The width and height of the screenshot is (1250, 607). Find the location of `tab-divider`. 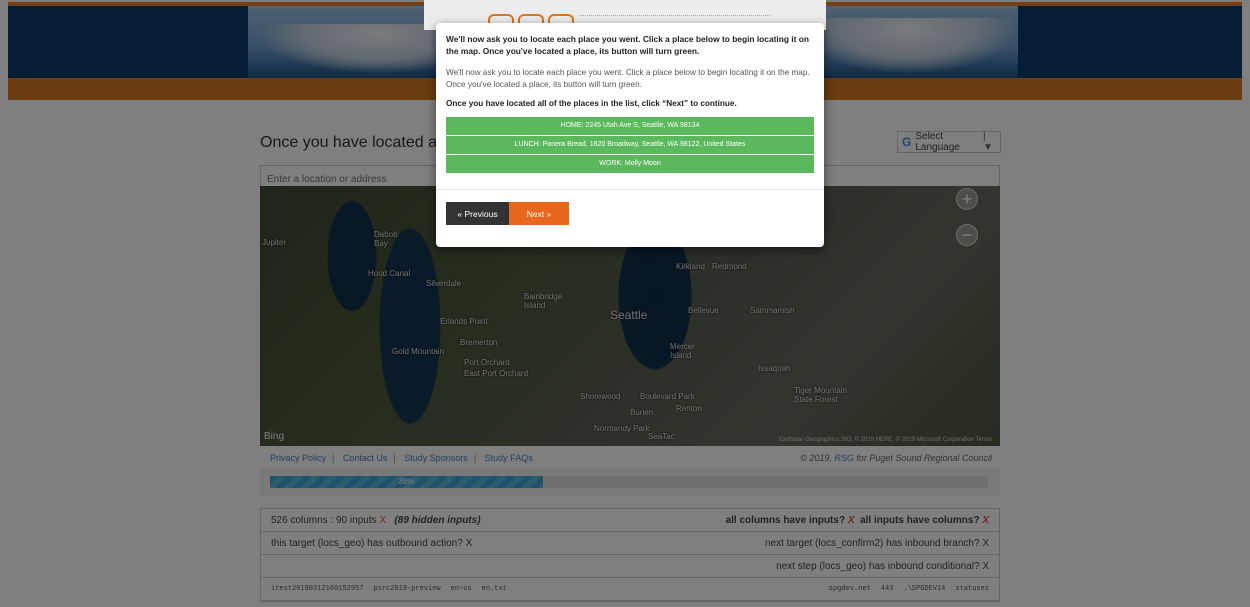

tab-divider is located at coordinates (675, 15).